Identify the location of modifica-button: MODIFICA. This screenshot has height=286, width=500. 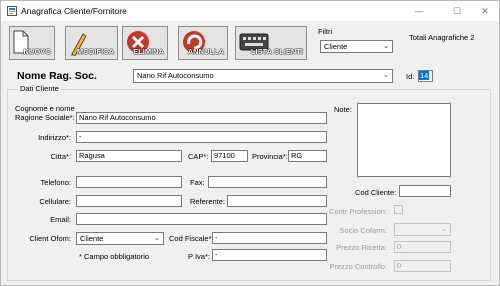
(91, 43).